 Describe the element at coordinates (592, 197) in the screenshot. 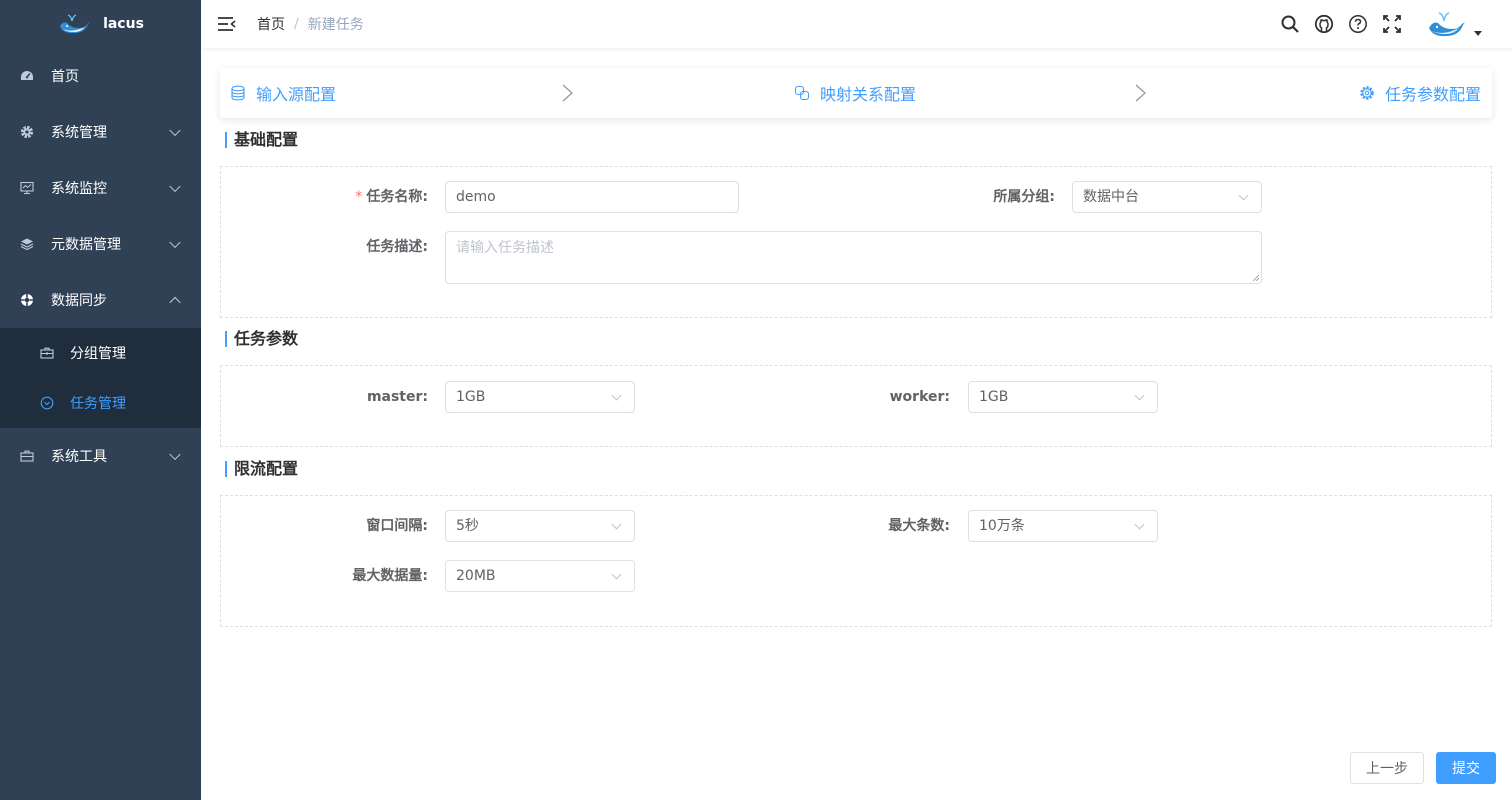

I see `task-name-input: demo` at that location.